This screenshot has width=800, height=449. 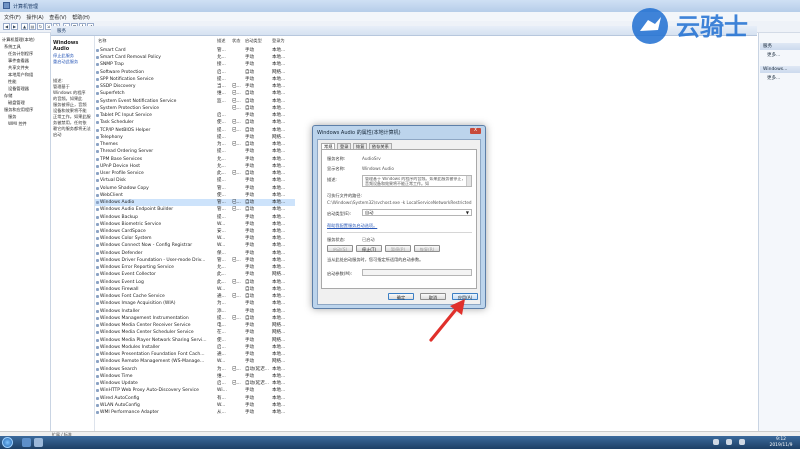 I want to click on menu-help: 帮助(H), so click(x=81, y=17).